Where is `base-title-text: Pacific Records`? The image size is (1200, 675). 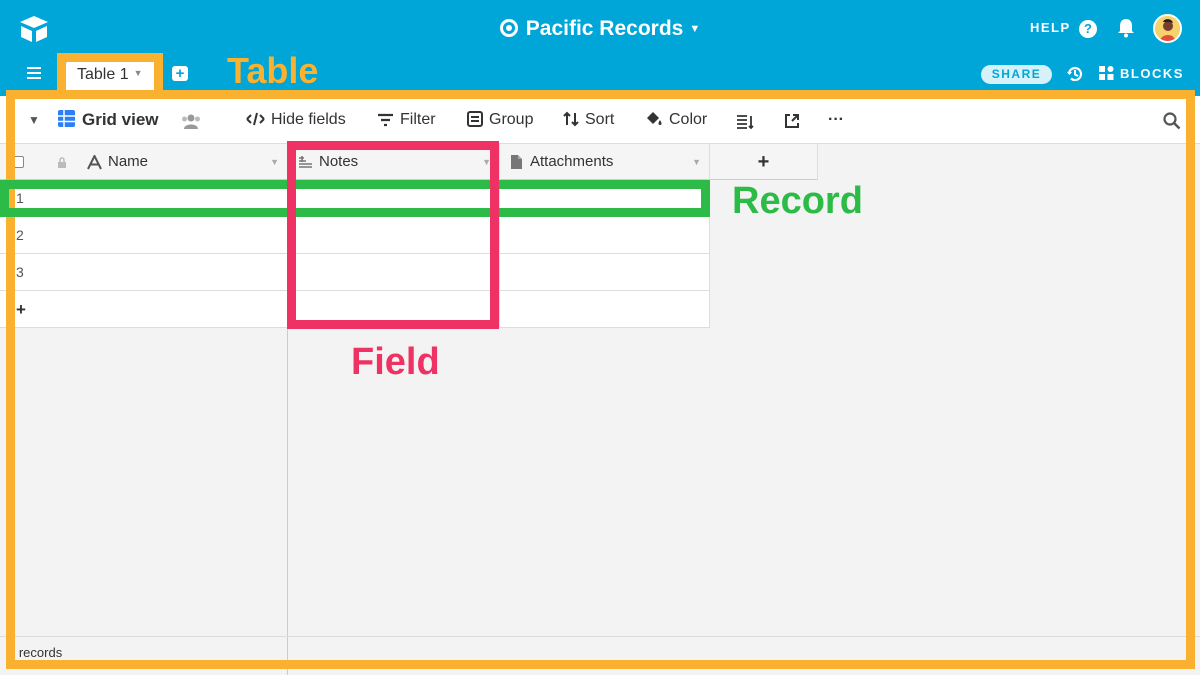
base-title-text: Pacific Records is located at coordinates (604, 28).